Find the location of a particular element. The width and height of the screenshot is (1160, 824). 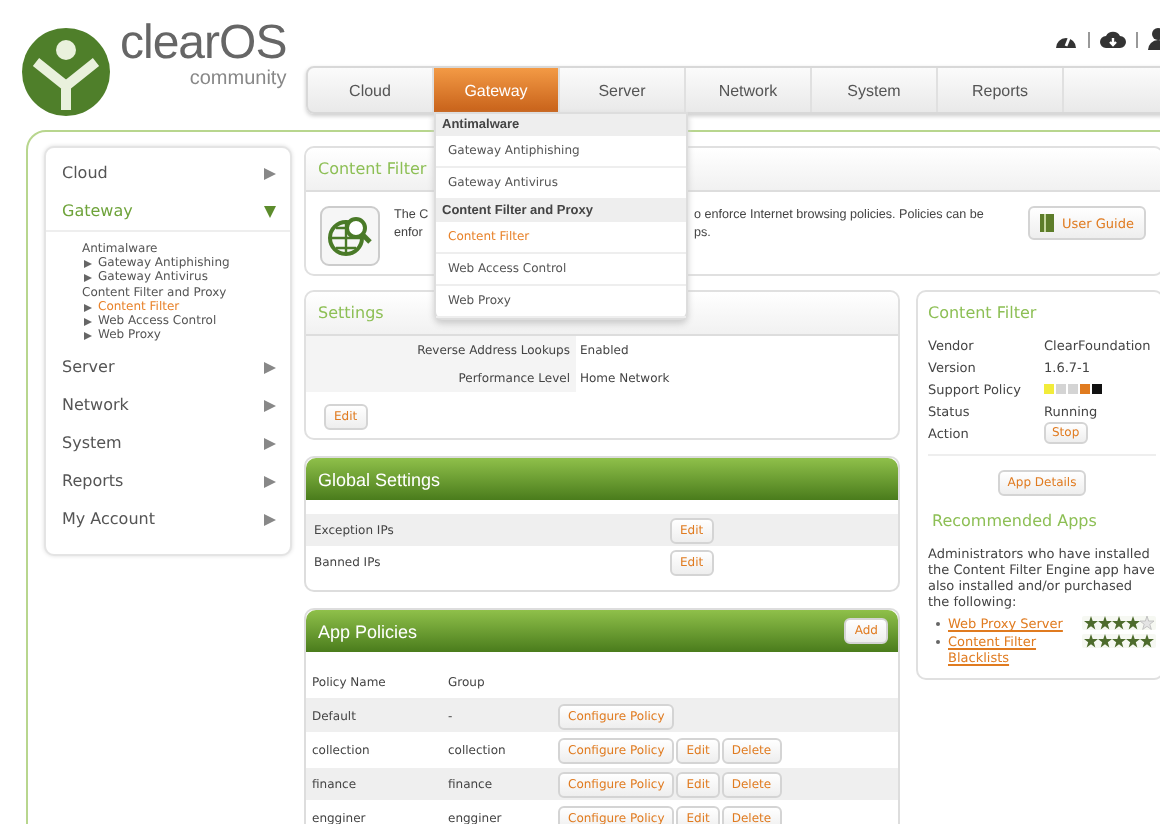

cloud-download-icon is located at coordinates (1113, 39).